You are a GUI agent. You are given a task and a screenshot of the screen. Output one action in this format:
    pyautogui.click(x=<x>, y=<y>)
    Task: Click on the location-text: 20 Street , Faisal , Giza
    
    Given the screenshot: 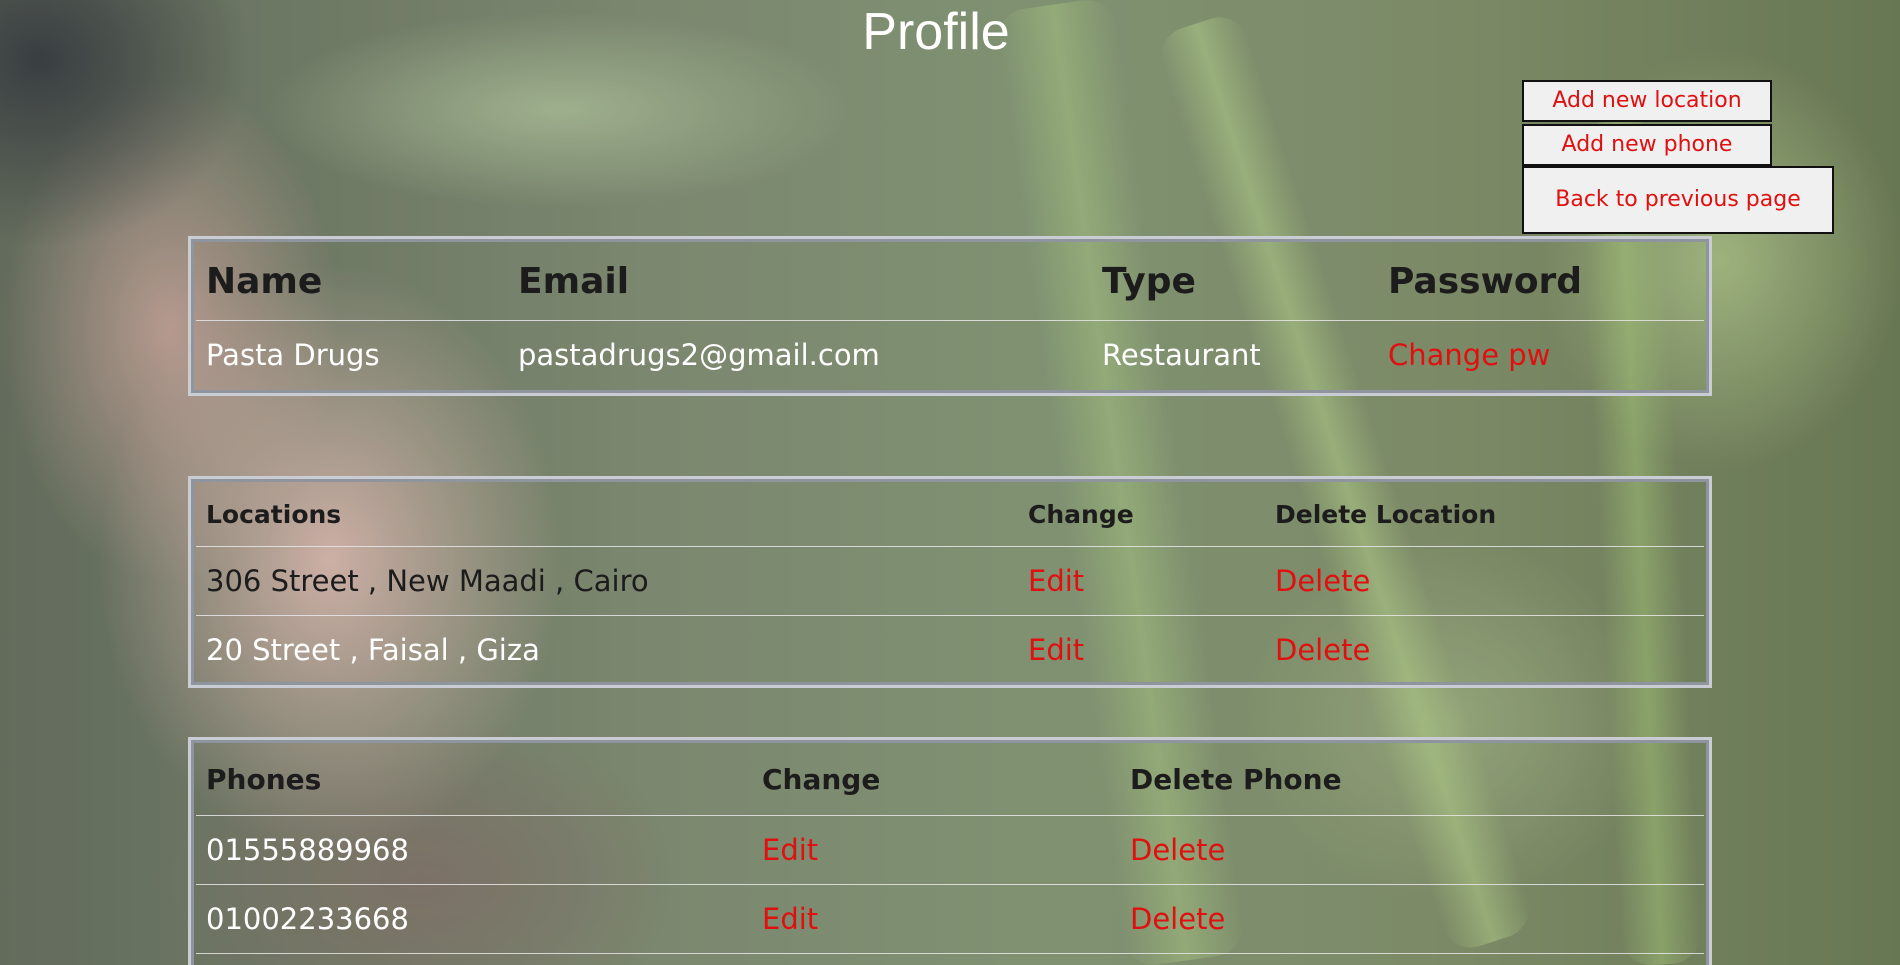 What is the action you would take?
    pyautogui.click(x=373, y=650)
    